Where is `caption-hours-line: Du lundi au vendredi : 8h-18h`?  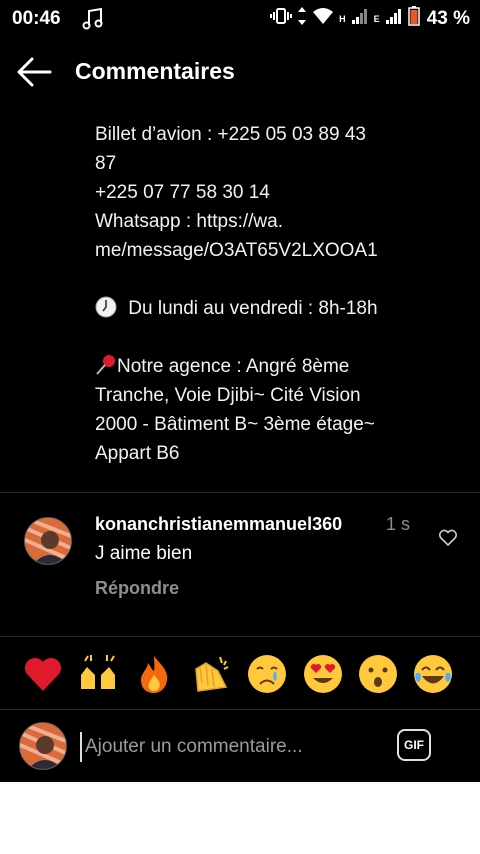 caption-hours-line: Du lundi au vendredi : 8h-18h is located at coordinates (275, 308).